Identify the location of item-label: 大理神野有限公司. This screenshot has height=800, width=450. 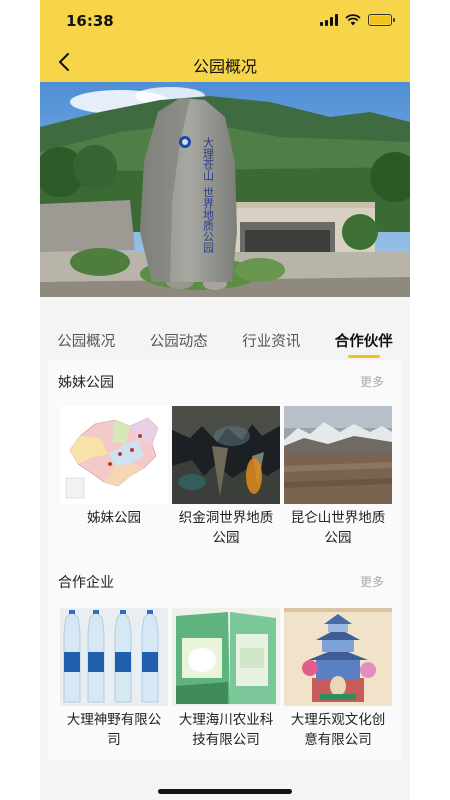
(114, 730).